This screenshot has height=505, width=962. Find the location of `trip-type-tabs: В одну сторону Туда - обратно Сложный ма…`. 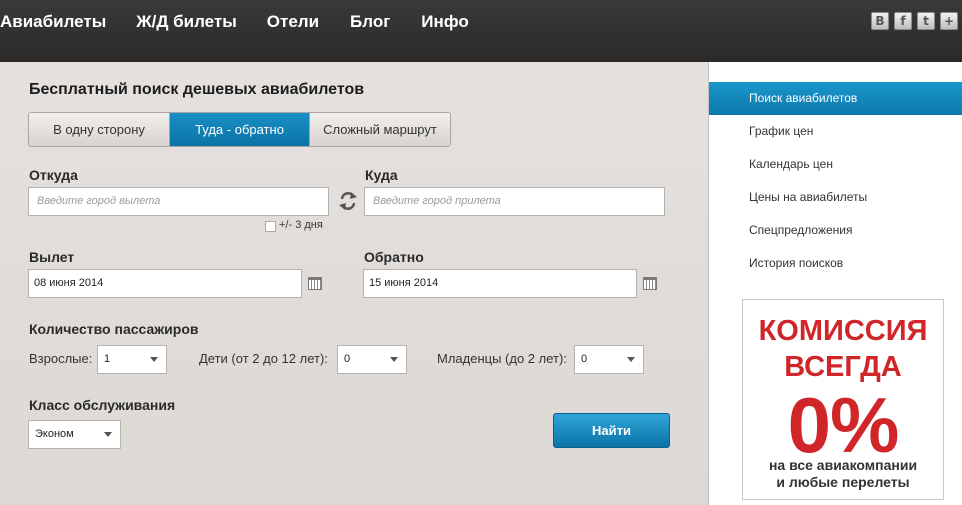

trip-type-tabs: В одну сторону Туда - обратно Сложный ма… is located at coordinates (239, 129).